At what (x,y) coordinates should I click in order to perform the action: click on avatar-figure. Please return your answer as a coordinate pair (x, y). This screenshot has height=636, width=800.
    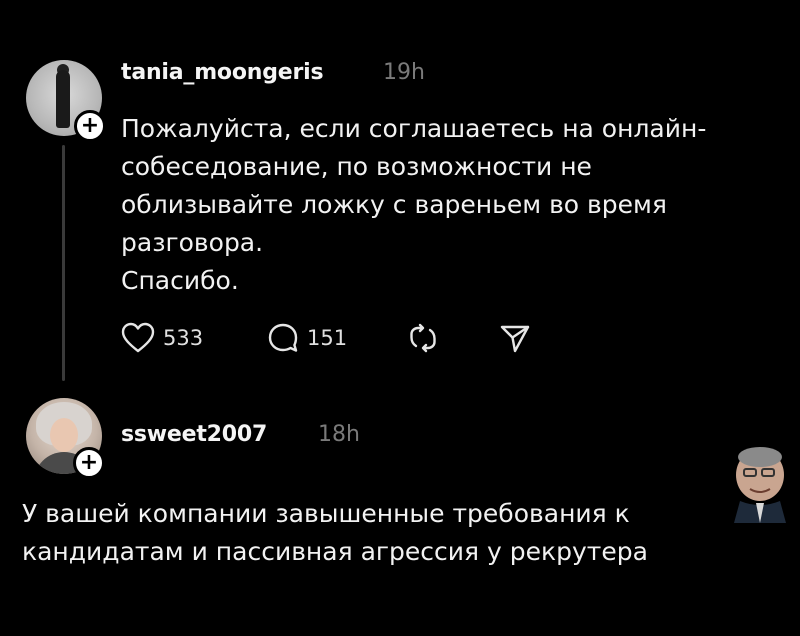
    Looking at the image, I should click on (63, 99).